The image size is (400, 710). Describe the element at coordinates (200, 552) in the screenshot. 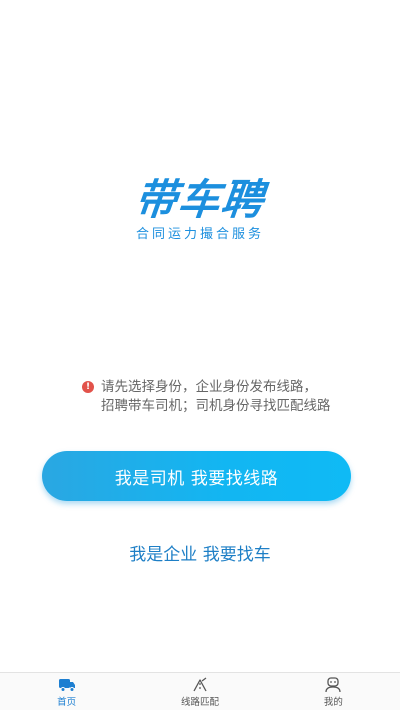

I see `company-find-truck-link: 我是企业 我要找车` at that location.